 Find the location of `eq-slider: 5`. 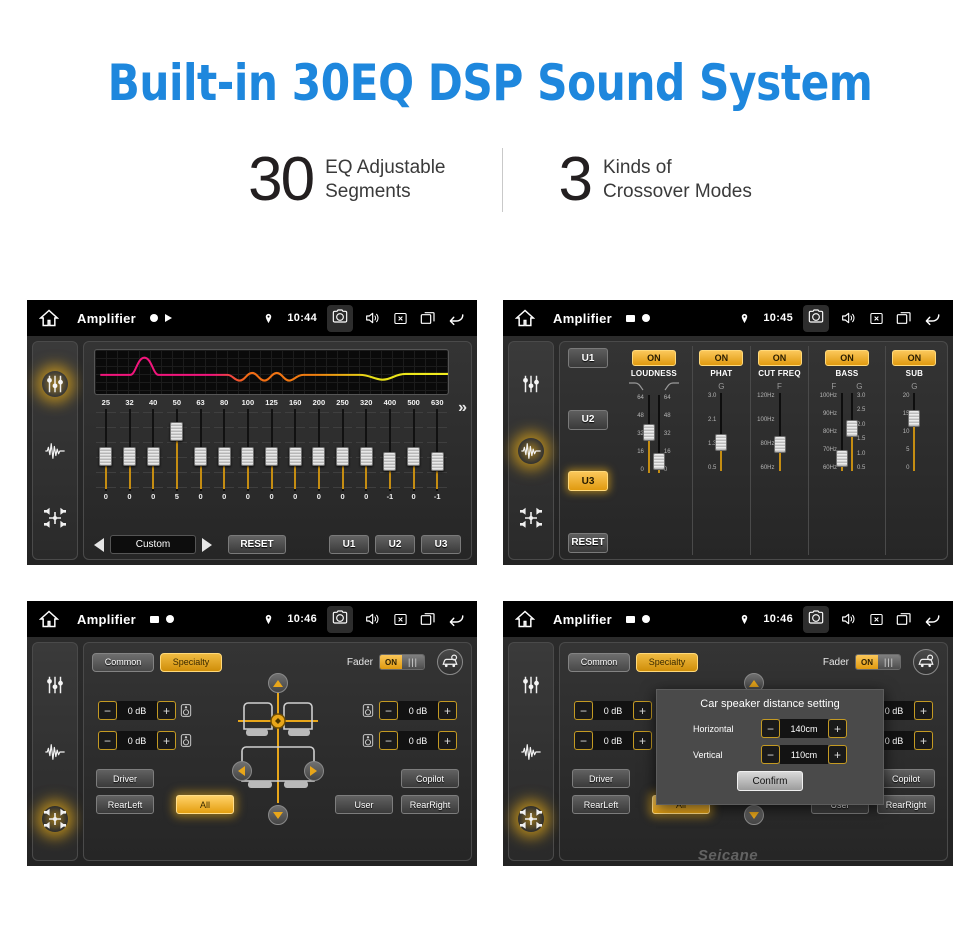

eq-slider: 5 is located at coordinates (177, 457).